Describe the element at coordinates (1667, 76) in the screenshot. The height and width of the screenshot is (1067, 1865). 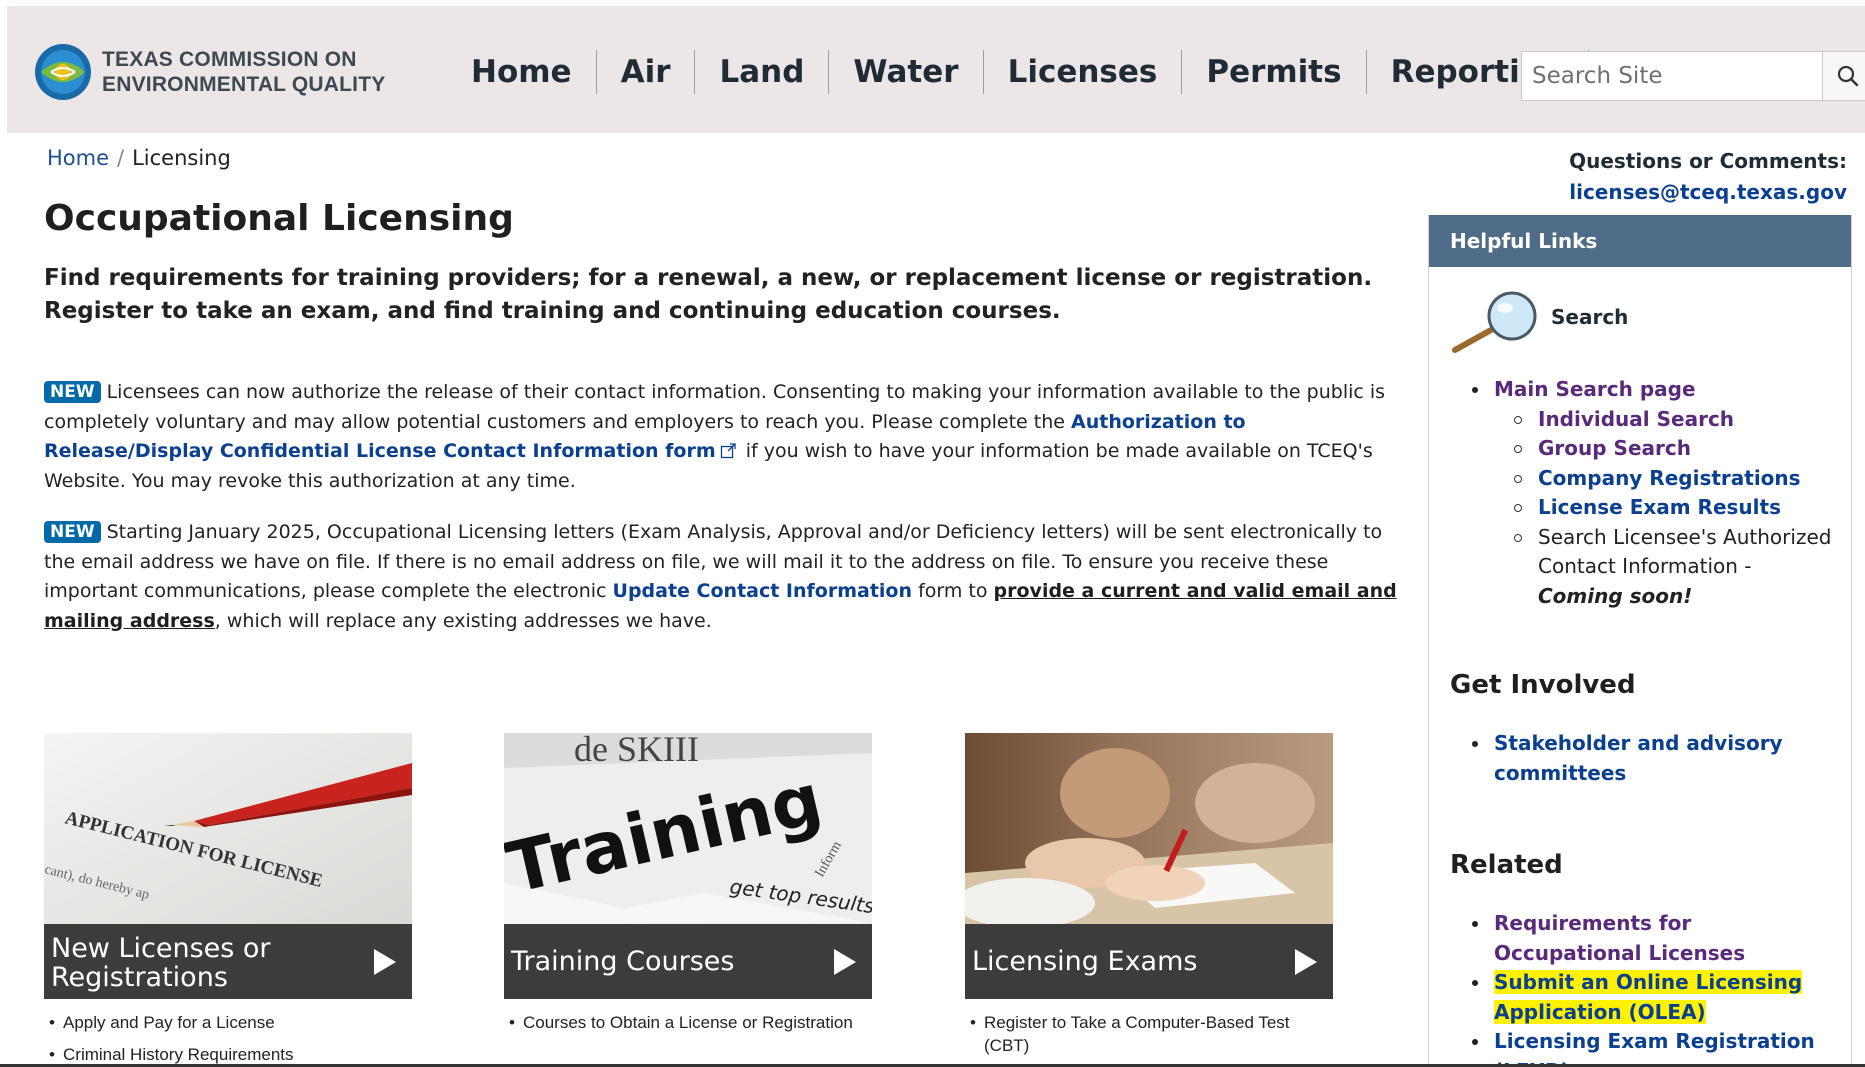
I see `search-input` at that location.